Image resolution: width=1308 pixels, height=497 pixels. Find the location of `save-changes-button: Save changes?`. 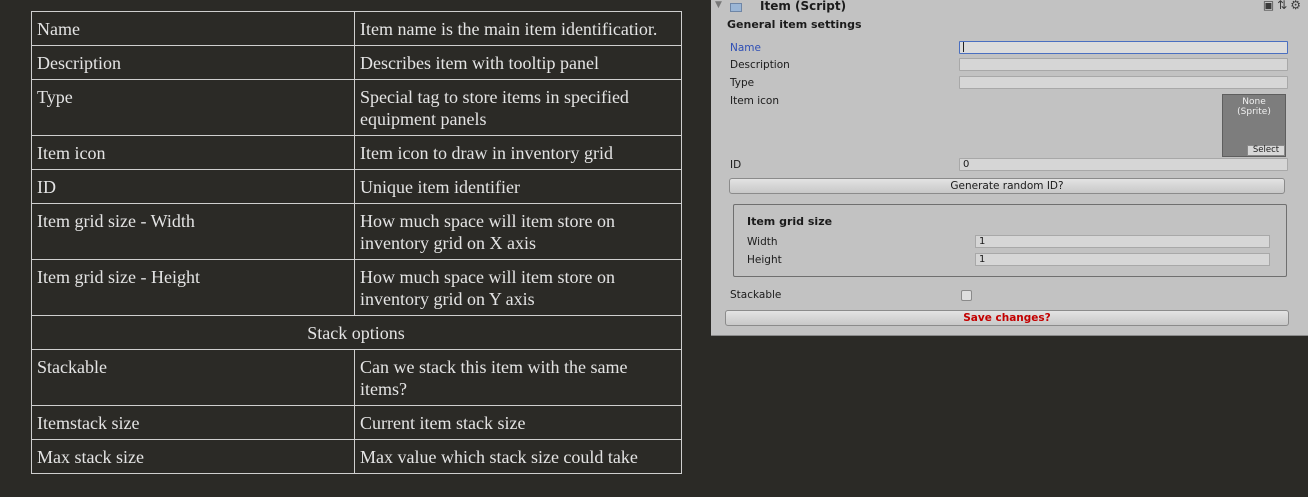

save-changes-button: Save changes? is located at coordinates (1007, 318).